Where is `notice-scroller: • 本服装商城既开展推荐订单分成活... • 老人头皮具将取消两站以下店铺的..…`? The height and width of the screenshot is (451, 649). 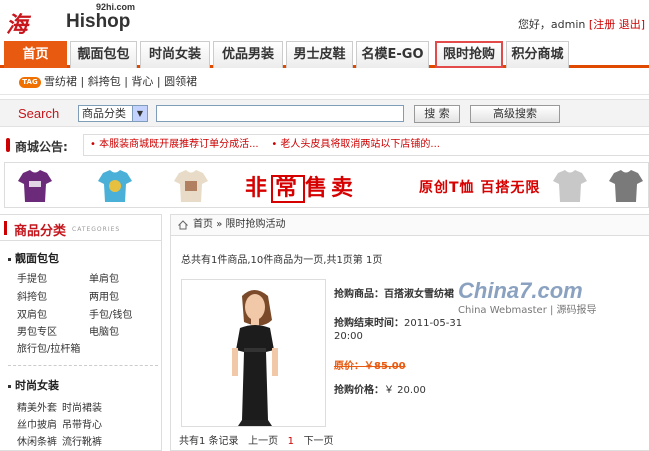
notice-scroller: • 本服装商城既开展推荐订单分成活... • 老人头皮具将取消两站以下店铺的..… is located at coordinates (366, 145).